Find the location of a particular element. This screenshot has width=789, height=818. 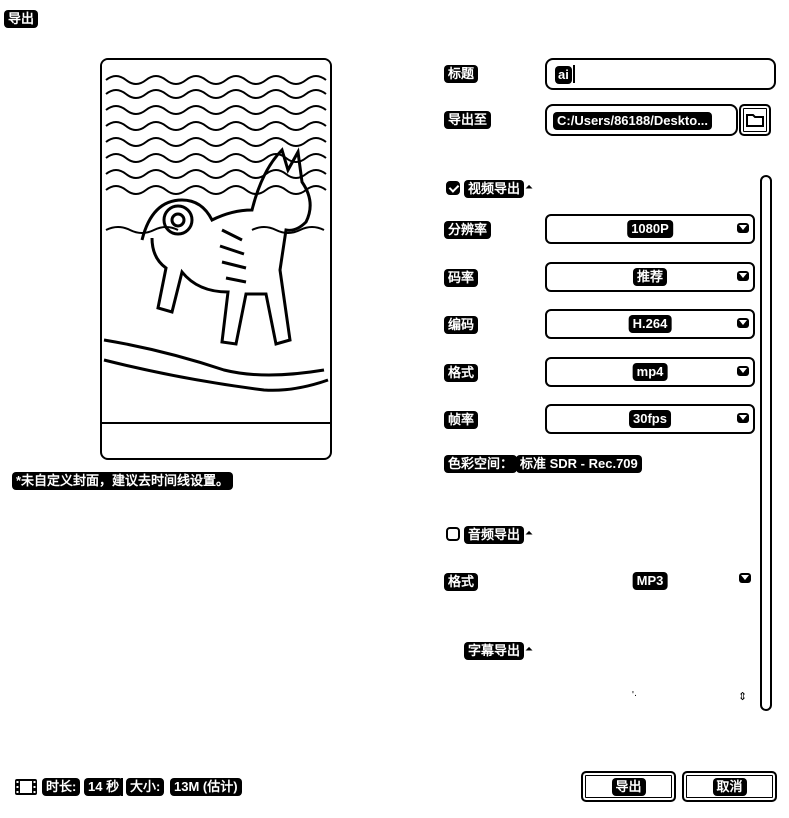

framerate-value: 30fps is located at coordinates (650, 419).